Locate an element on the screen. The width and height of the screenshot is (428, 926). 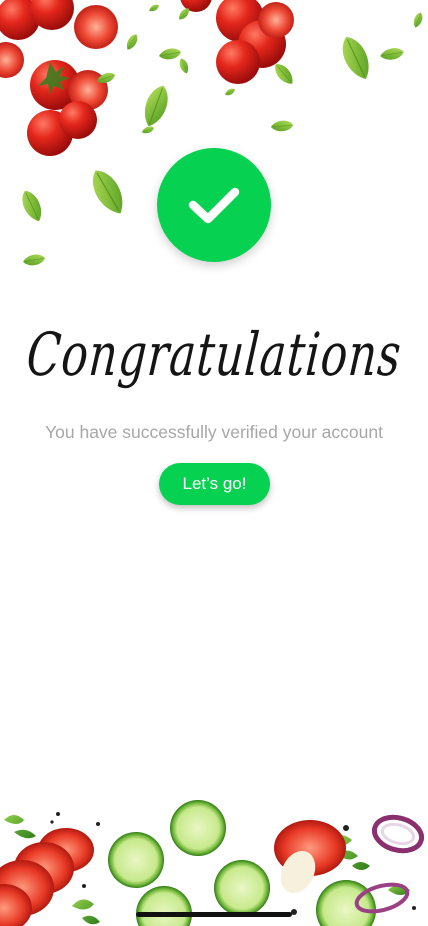
checkmark-icon is located at coordinates (214, 205).